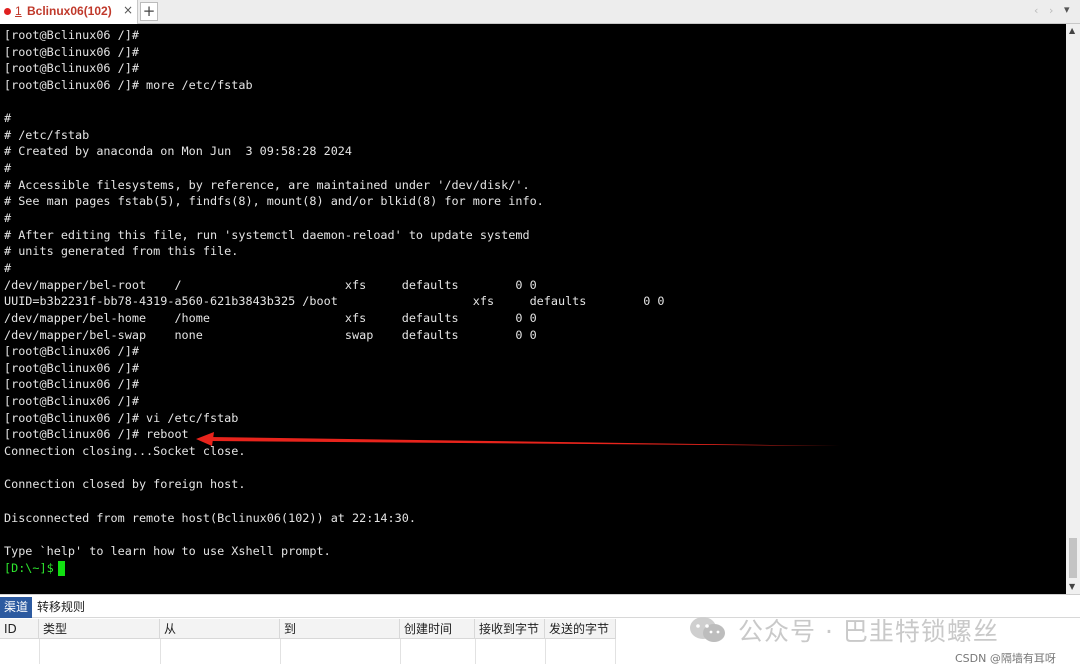  Describe the element at coordinates (18, 11) in the screenshot. I see `tab-number: 1` at that location.